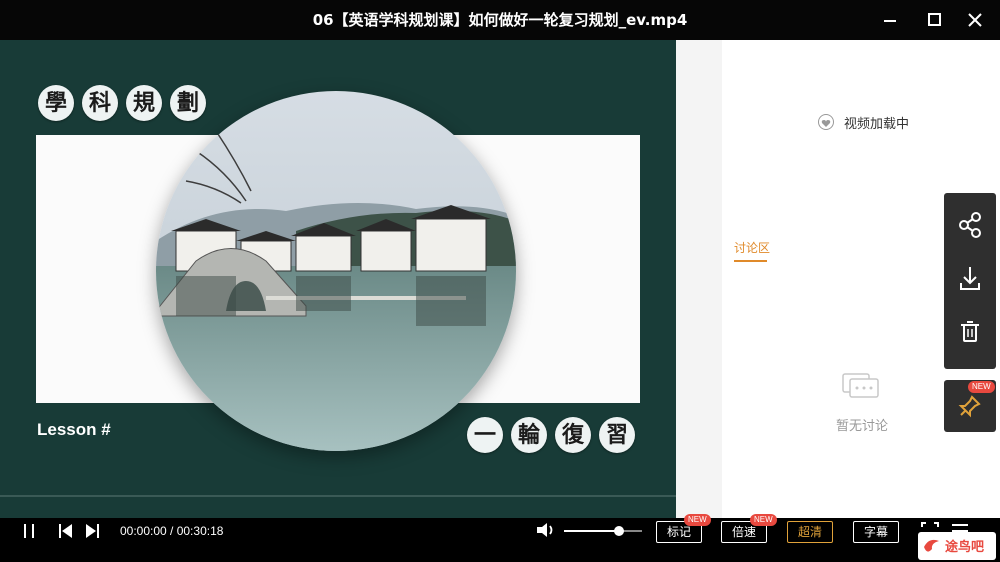  What do you see at coordinates (970, 229) in the screenshot?
I see `share-icon` at bounding box center [970, 229].